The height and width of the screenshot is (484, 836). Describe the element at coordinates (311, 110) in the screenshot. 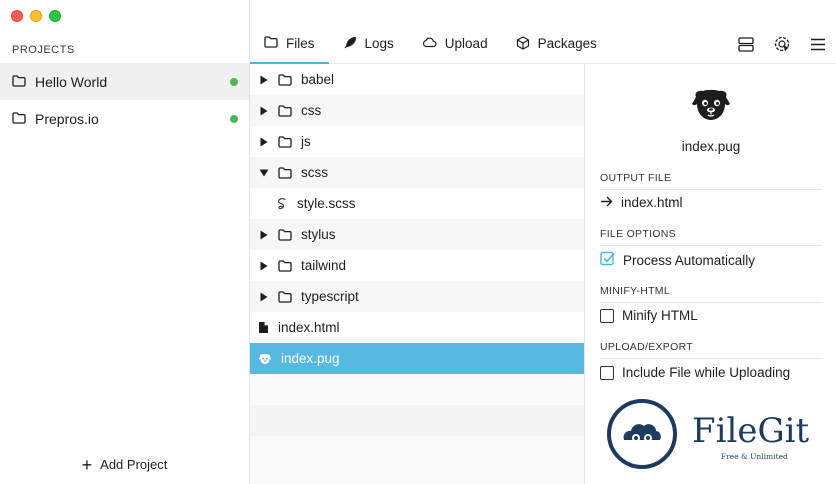

I see `tree-item-label: css` at that location.